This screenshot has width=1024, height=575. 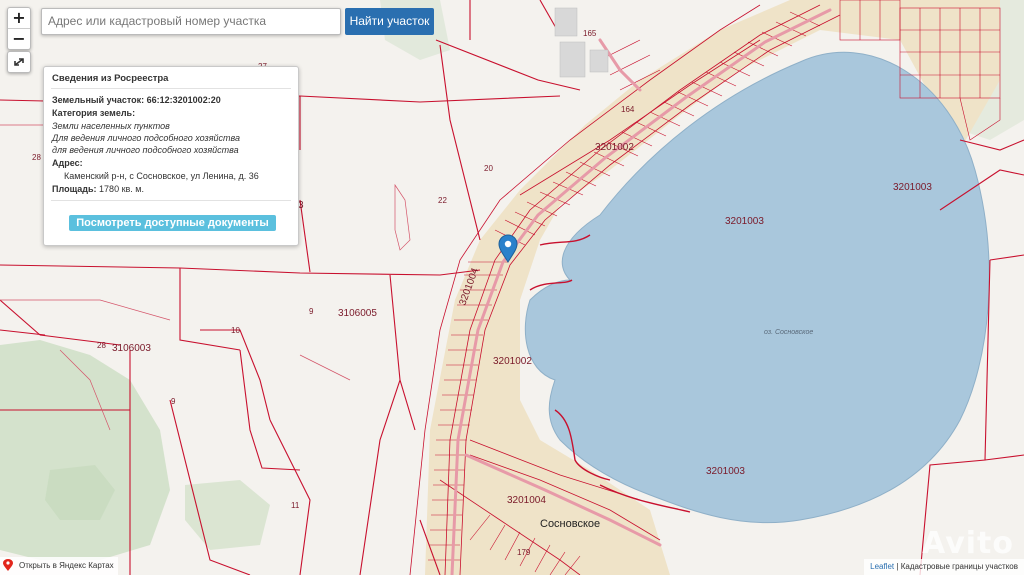 I want to click on category-label: Категория земель:, so click(x=94, y=113).